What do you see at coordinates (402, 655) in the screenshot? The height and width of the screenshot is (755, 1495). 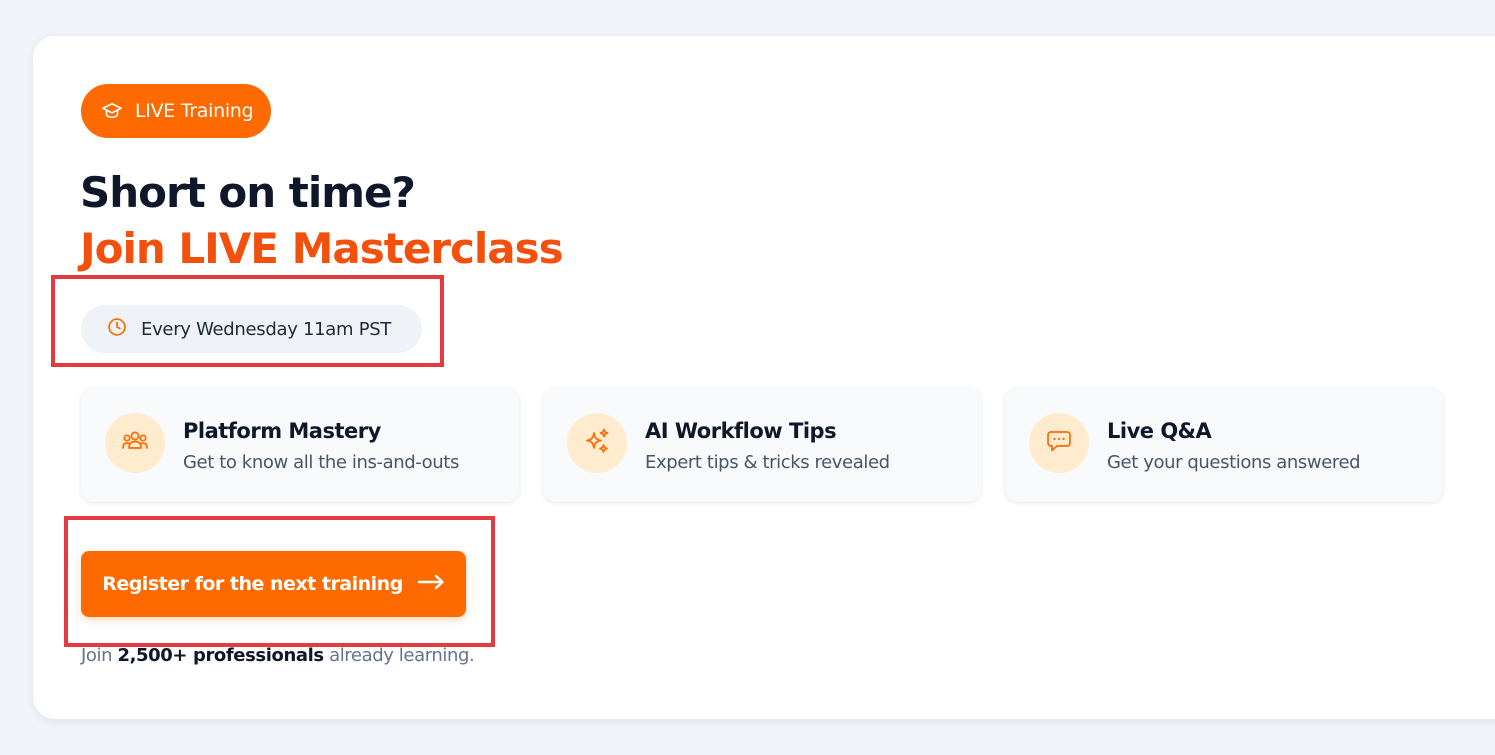 I see `social-proof-suffix: already learning.` at bounding box center [402, 655].